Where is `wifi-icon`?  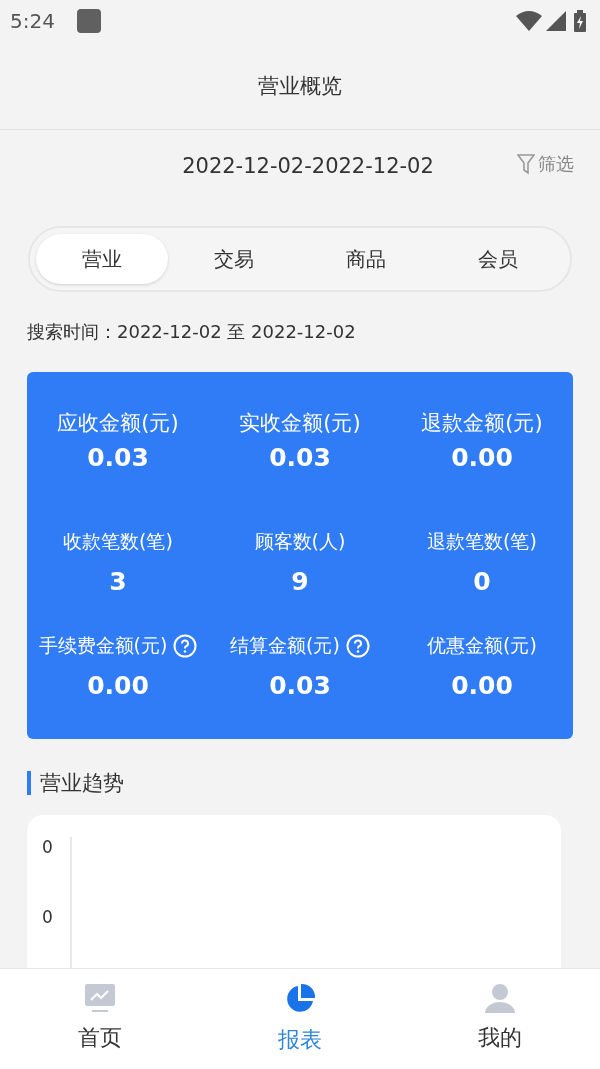 wifi-icon is located at coordinates (529, 21).